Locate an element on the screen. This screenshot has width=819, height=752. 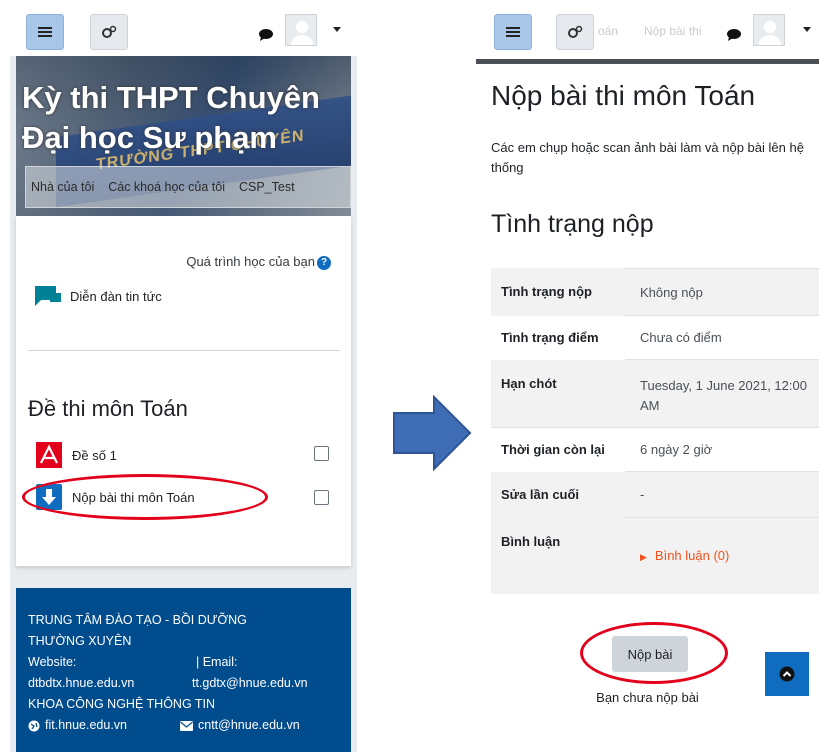
table-row: Bình luận ▶ Bình luận (0) is located at coordinates (655, 556).